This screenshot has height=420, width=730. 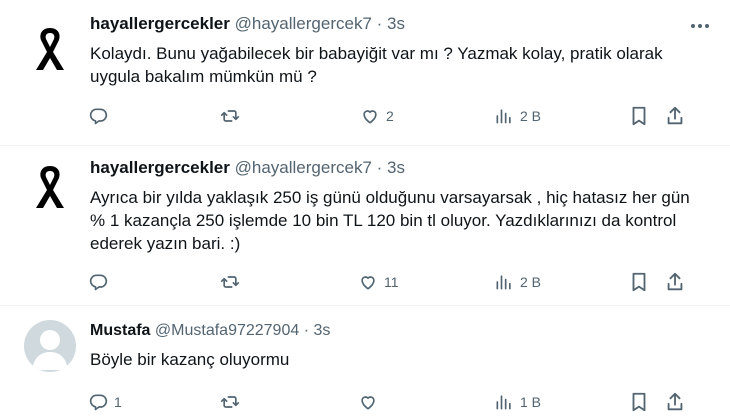 I want to click on tweet-actions: 2 2 B, so click(x=388, y=116).